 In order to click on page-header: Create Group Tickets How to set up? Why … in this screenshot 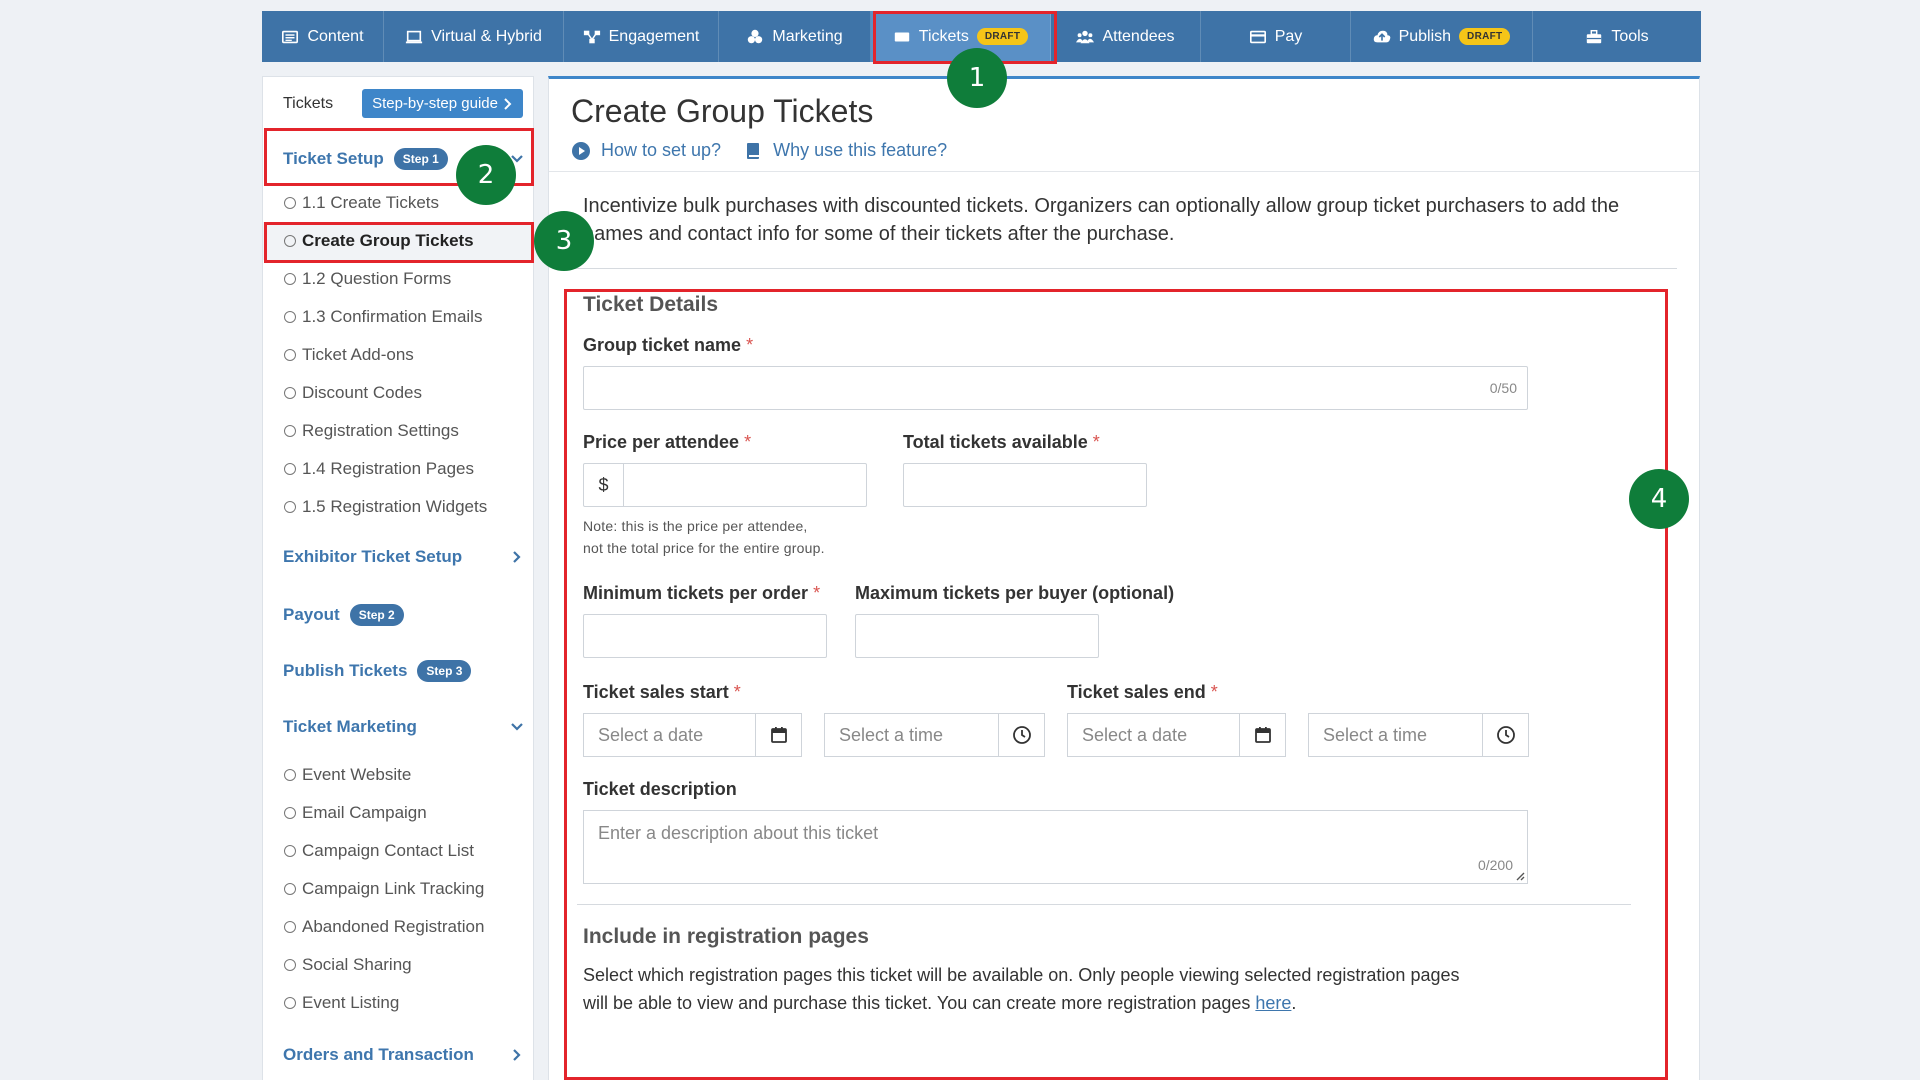, I will do `click(1124, 125)`.